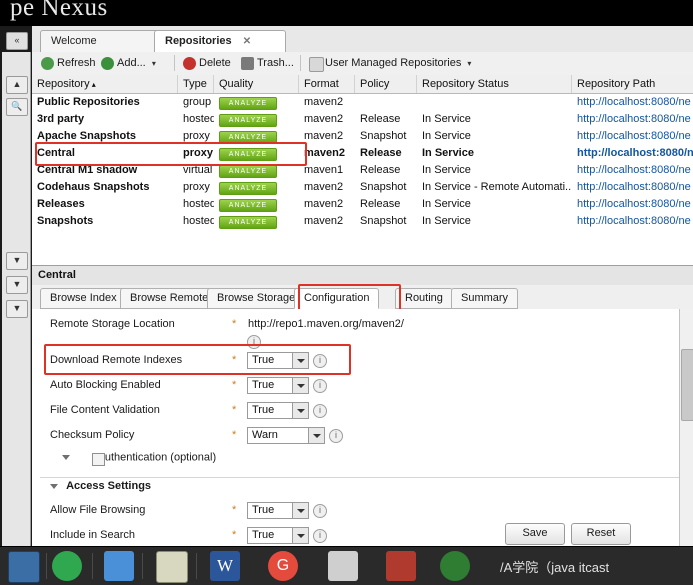 The height and width of the screenshot is (585, 693). What do you see at coordinates (380, 119) in the screenshot?
I see `cell-policy: Release` at bounding box center [380, 119].